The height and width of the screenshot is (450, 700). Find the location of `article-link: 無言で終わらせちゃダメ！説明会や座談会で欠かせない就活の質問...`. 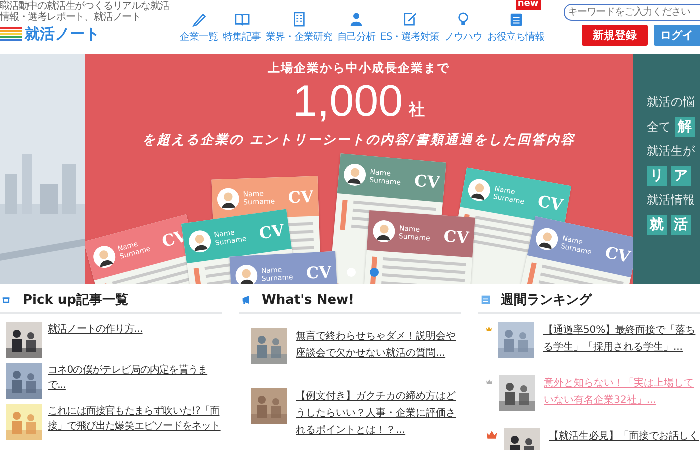

article-link: 無言で終わらせちゃダメ！説明会や座談会で欠かせない就活の質問... is located at coordinates (378, 345).